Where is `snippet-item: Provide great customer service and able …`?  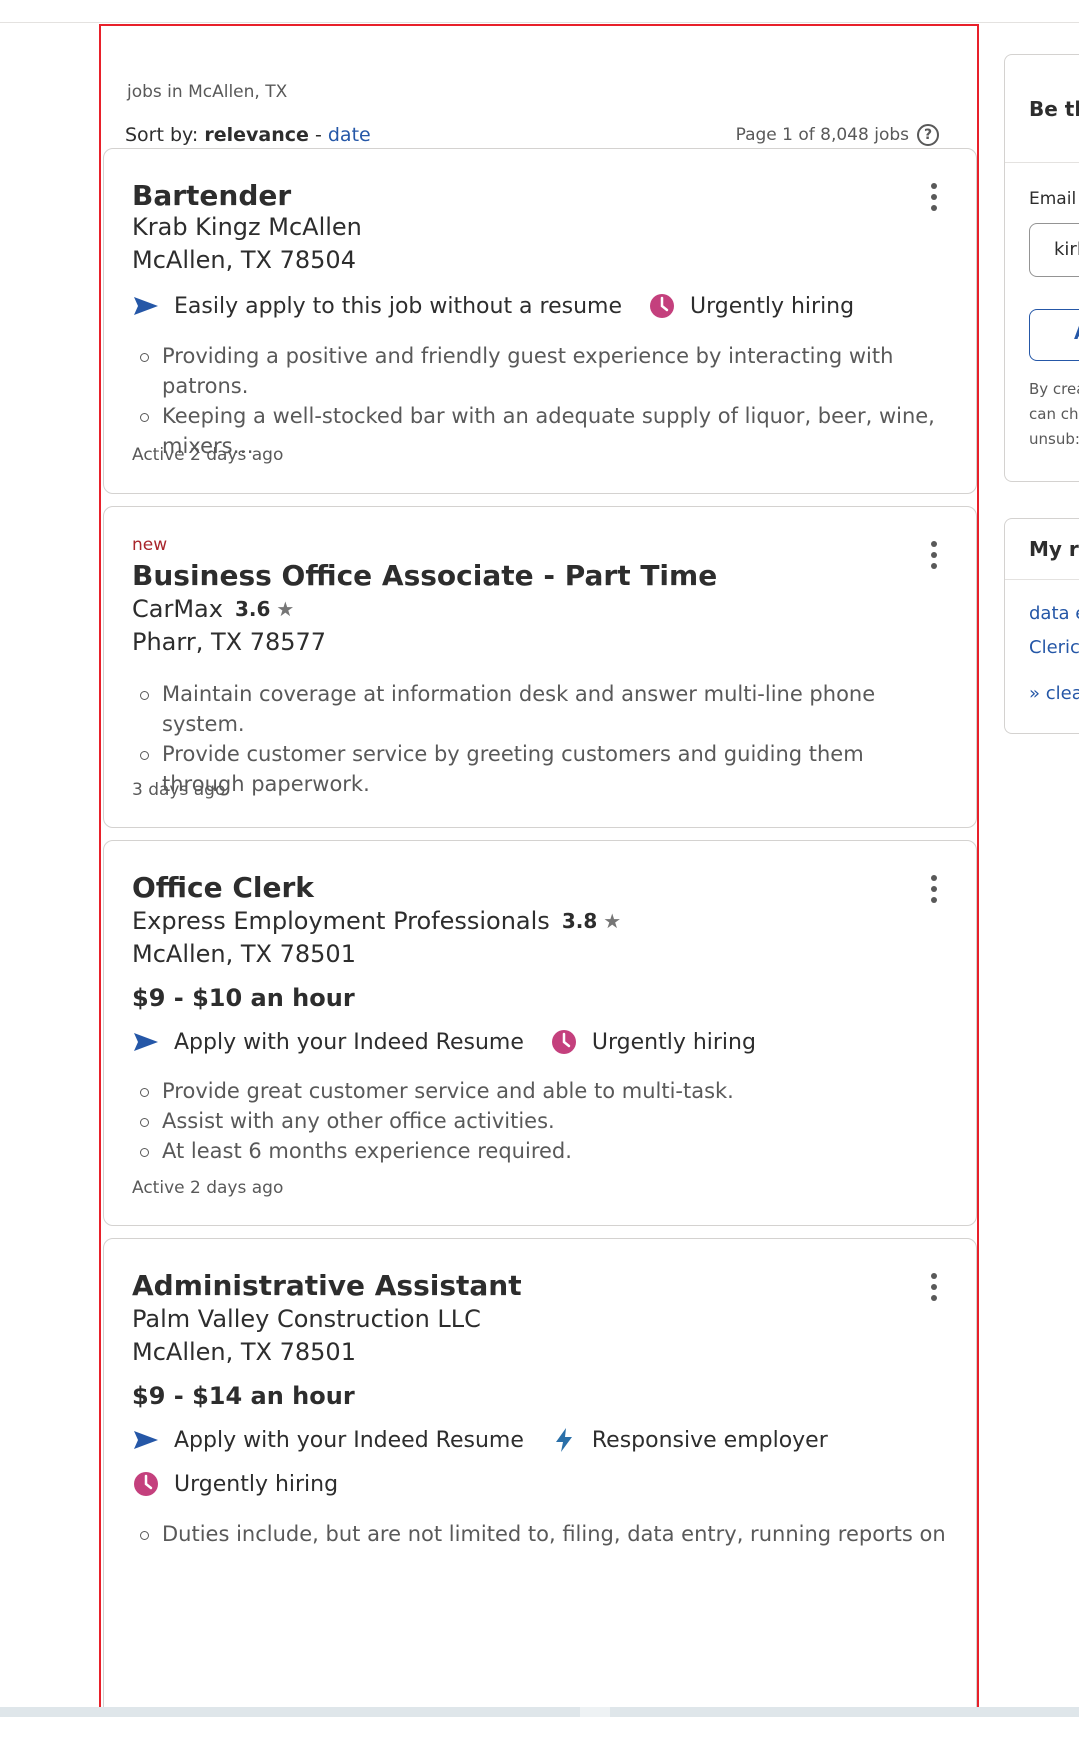
snippet-item: Provide great customer service and able … is located at coordinates (546, 1091).